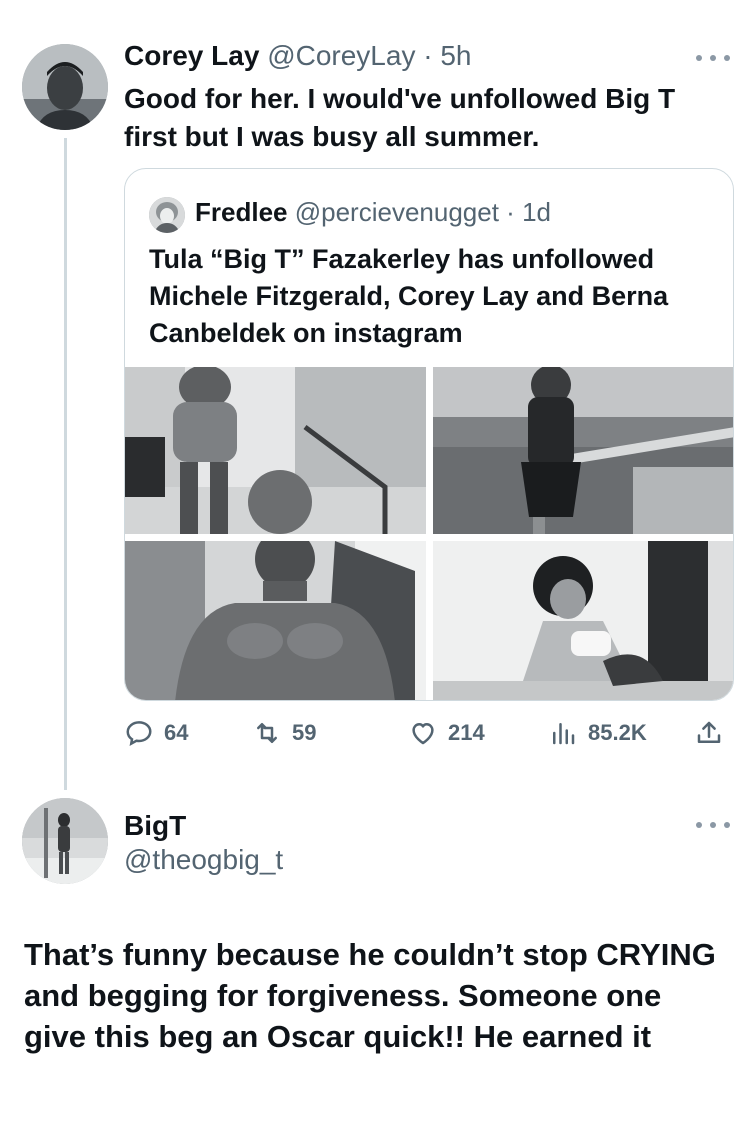 This screenshot has width=750, height=1141. Describe the element at coordinates (536, 212) in the screenshot. I see `quote-timestamp: 1d` at that location.